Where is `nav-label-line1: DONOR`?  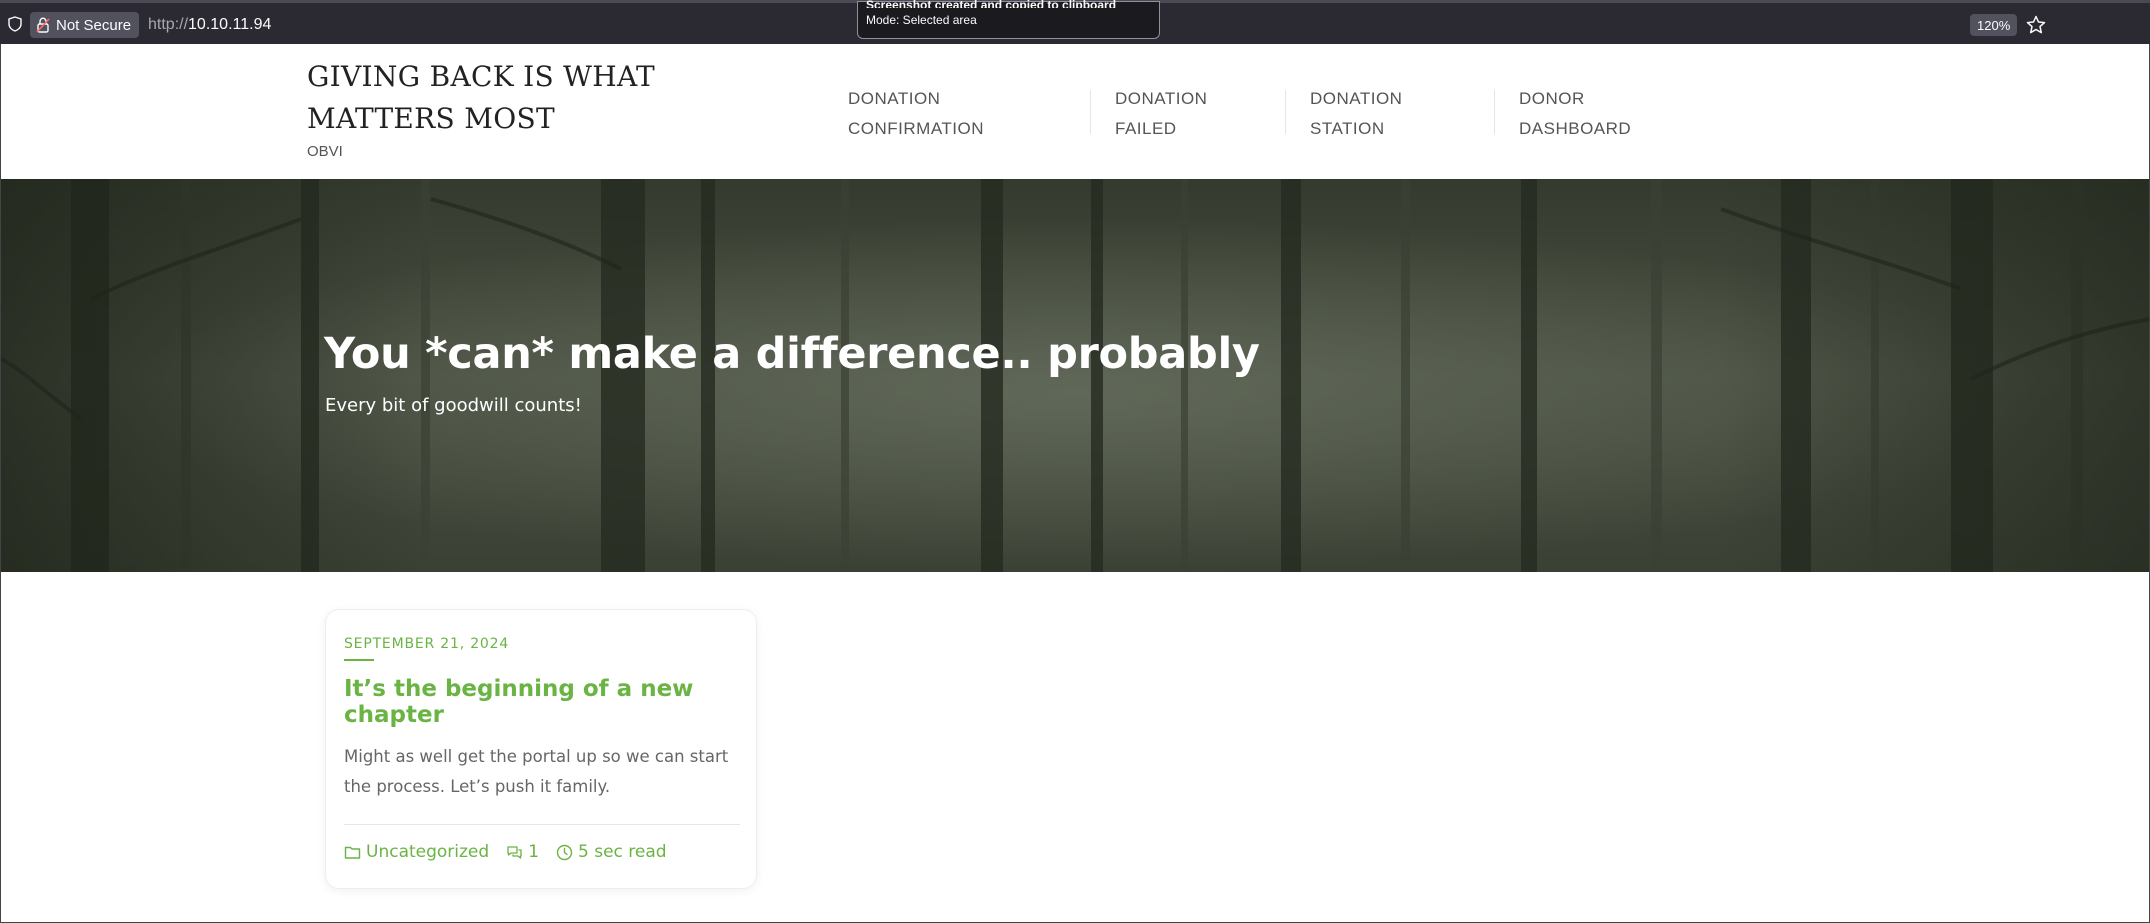 nav-label-line1: DONOR is located at coordinates (1552, 98).